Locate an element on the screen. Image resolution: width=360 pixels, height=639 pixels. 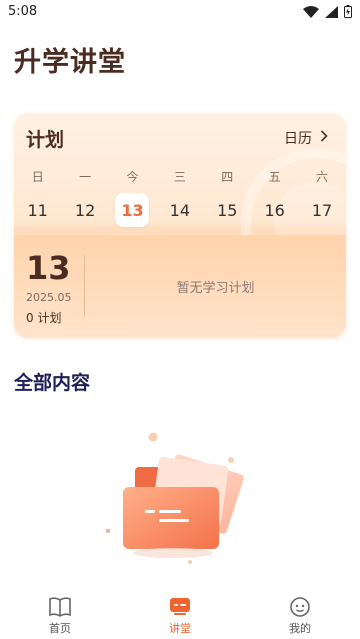
tab-mine-label: 我的 is located at coordinates (300, 628).